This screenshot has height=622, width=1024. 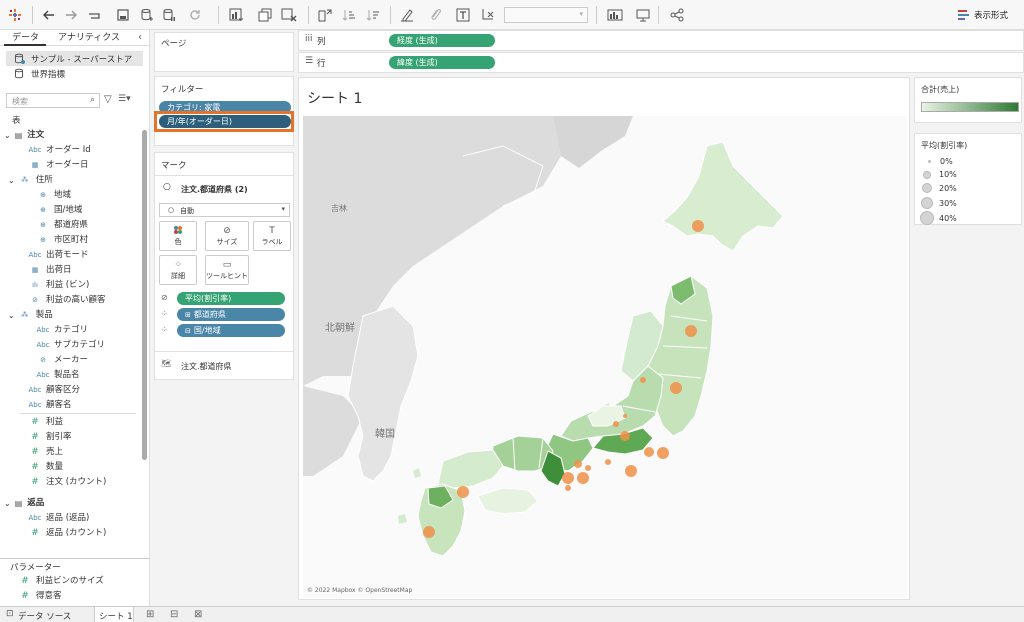 I want to click on field-item: ⌄ ⁂ 住所, so click(x=30, y=180).